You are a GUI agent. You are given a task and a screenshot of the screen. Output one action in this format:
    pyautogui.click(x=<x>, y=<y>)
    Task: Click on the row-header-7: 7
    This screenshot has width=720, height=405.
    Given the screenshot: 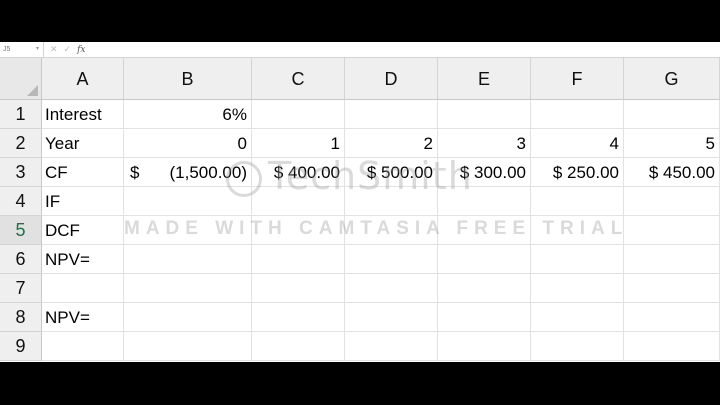 What is the action you would take?
    pyautogui.click(x=21, y=288)
    